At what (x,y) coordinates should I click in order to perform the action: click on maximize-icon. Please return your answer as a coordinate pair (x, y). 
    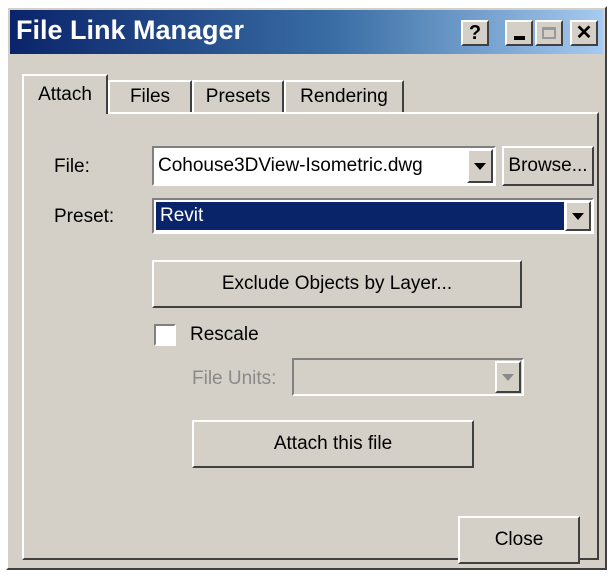
    Looking at the image, I should click on (549, 33).